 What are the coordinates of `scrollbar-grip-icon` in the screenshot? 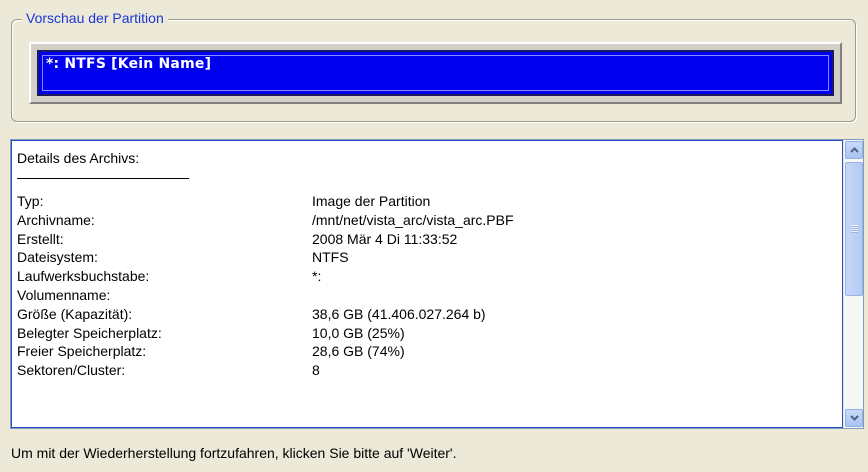 It's located at (854, 229).